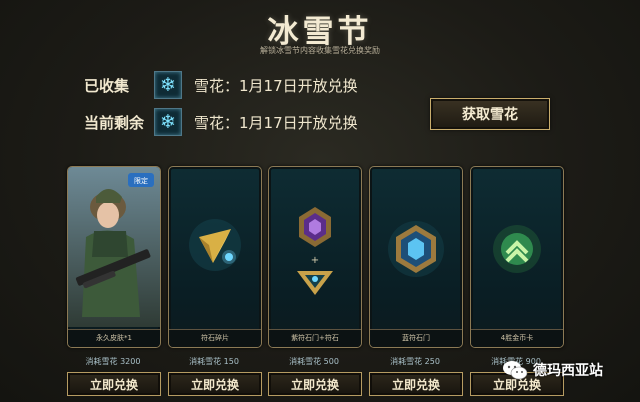 Image resolution: width=640 pixels, height=402 pixels. Describe the element at coordinates (215, 338) in the screenshot. I see `card-name: 符石碎片` at that location.